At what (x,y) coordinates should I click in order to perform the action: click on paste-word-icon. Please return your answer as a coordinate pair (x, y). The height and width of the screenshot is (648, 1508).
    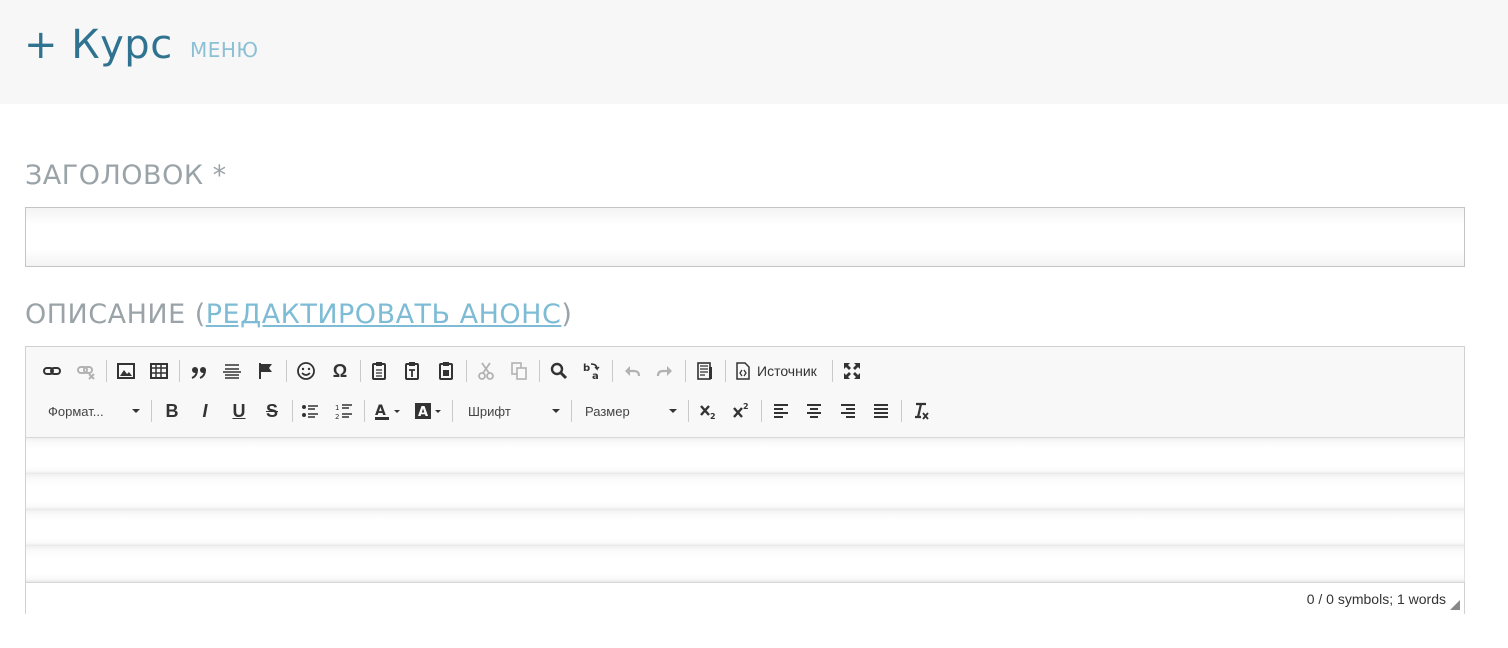
    Looking at the image, I should click on (446, 371).